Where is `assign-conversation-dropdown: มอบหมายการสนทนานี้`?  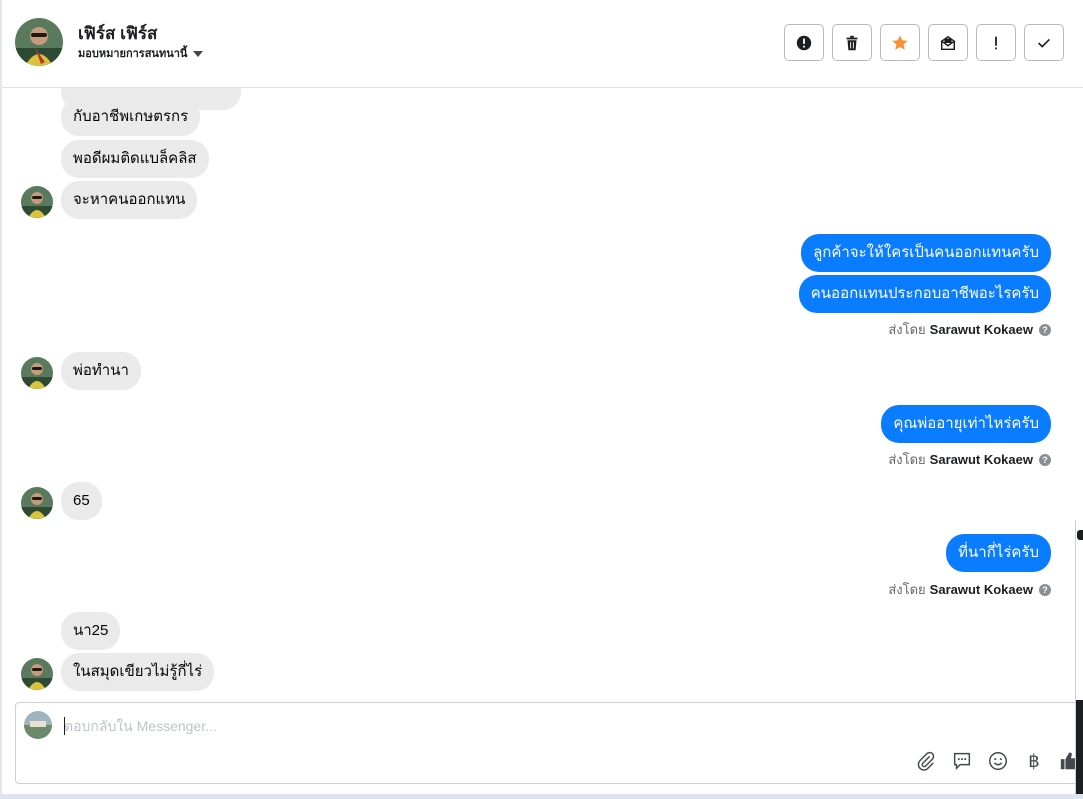
assign-conversation-dropdown: มอบหมายการสนทนานี้ is located at coordinates (141, 53).